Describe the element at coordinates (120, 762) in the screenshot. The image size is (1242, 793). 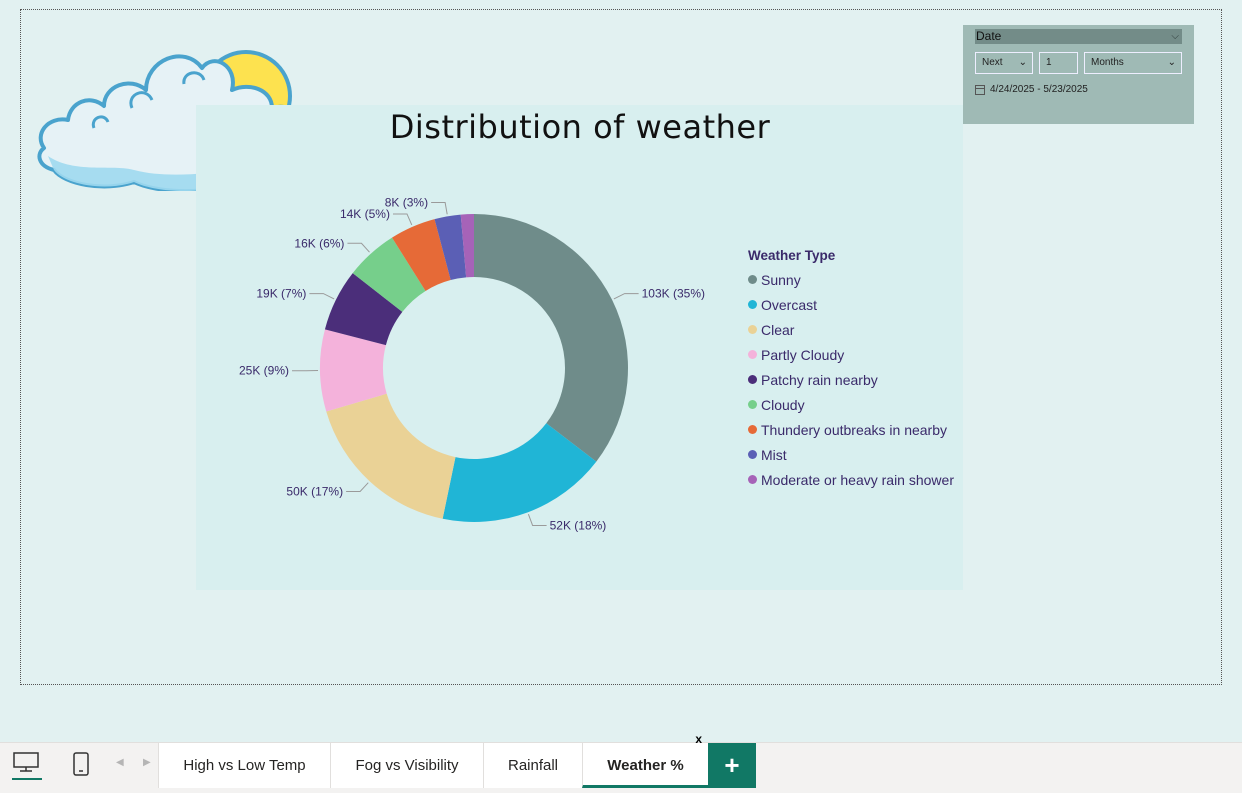
I see `chevron-left-icon: ◀` at that location.